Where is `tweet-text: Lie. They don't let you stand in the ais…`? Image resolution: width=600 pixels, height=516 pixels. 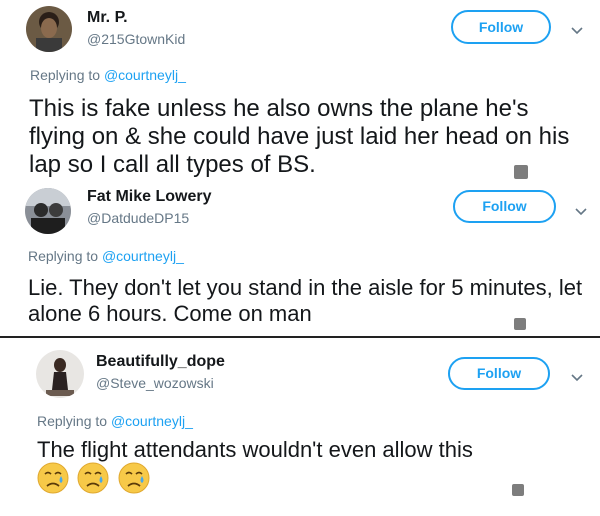 tweet-text: Lie. They don't let you stand in the ais… is located at coordinates (305, 300).